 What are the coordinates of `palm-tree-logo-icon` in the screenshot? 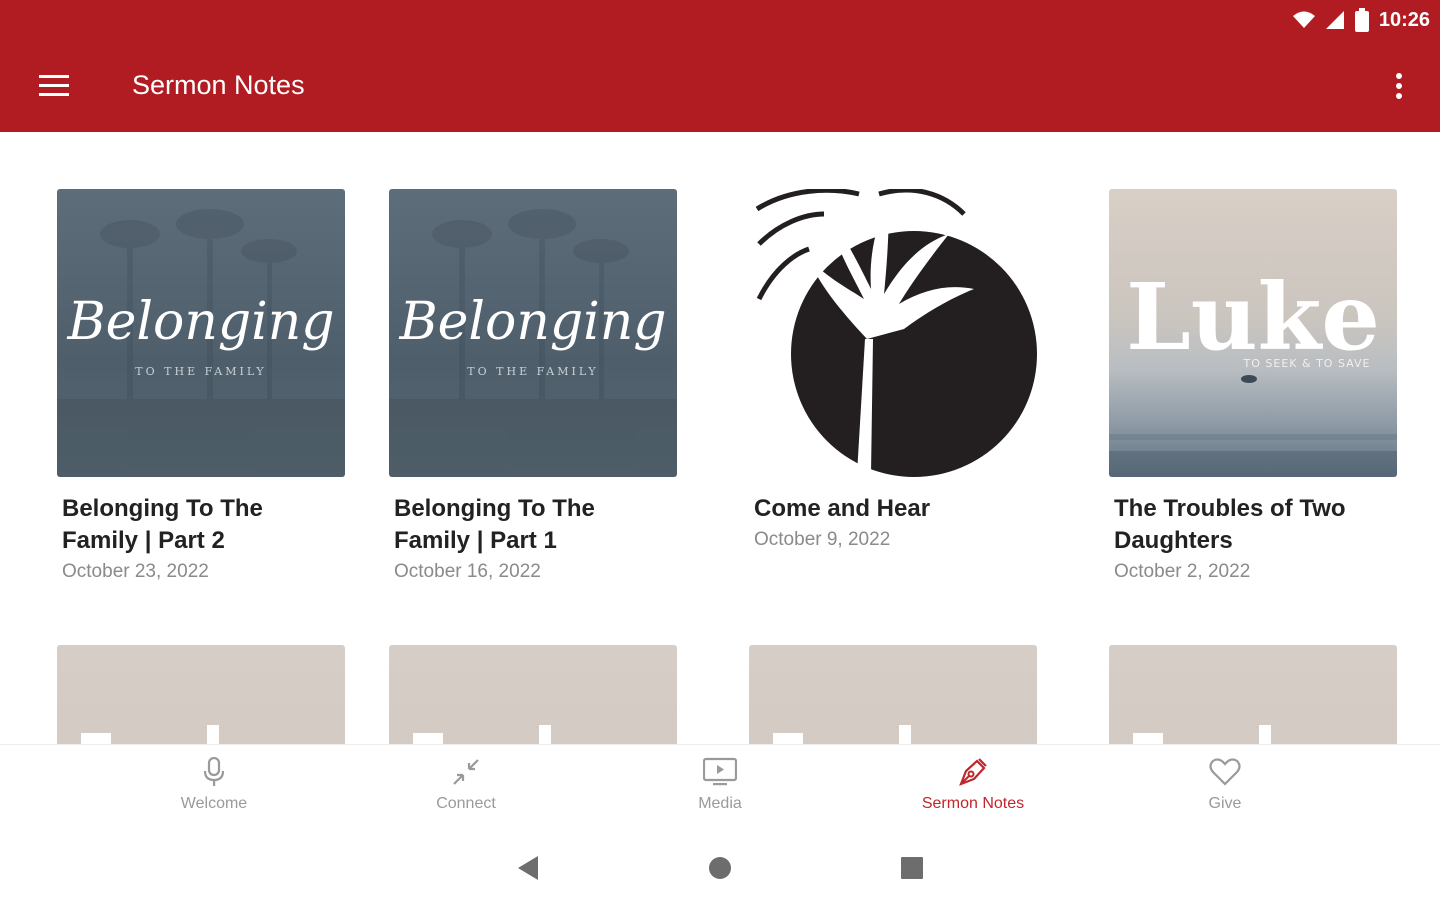 It's located at (896, 333).